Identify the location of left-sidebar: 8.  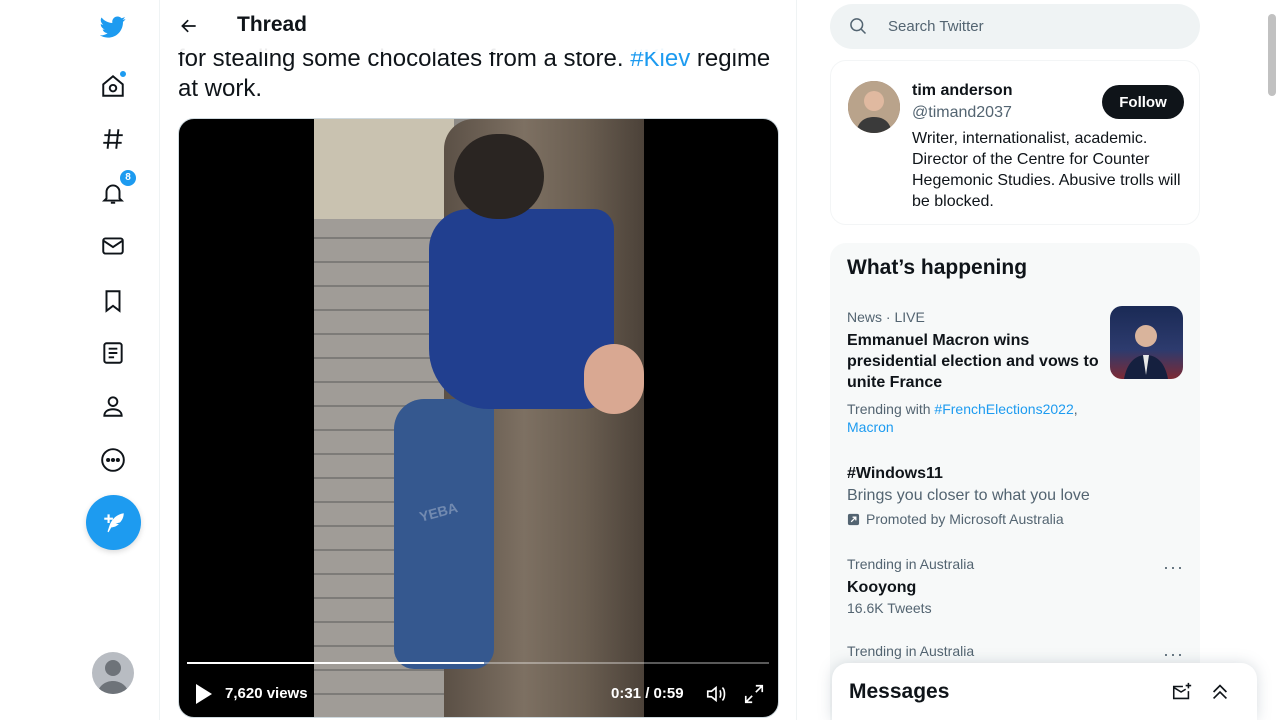
(80, 360).